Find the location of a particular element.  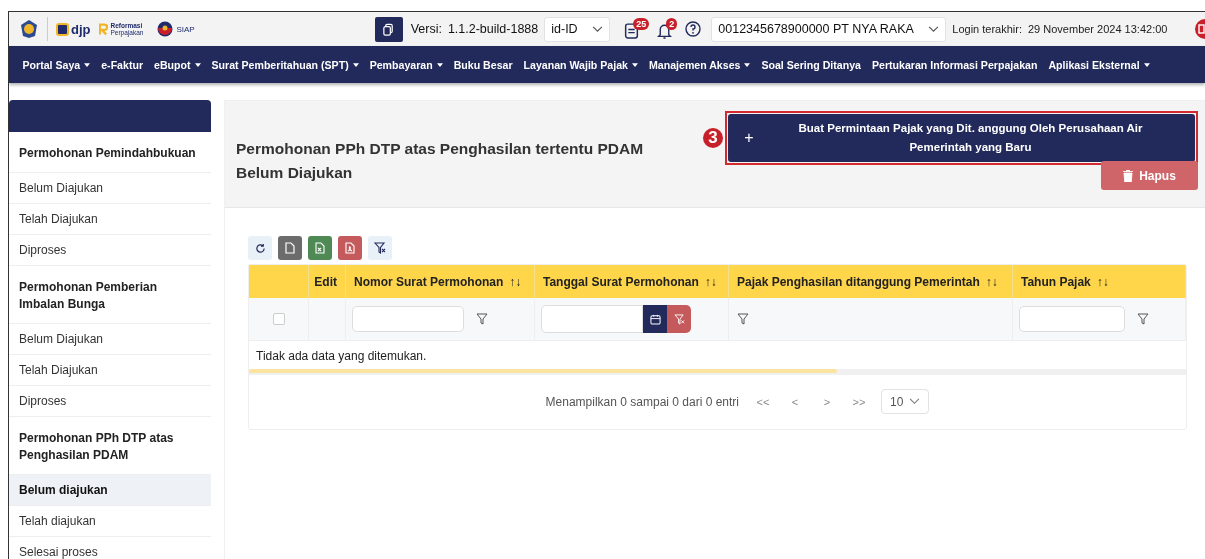

version-number: 1.1.2-build-1888 is located at coordinates (493, 29).